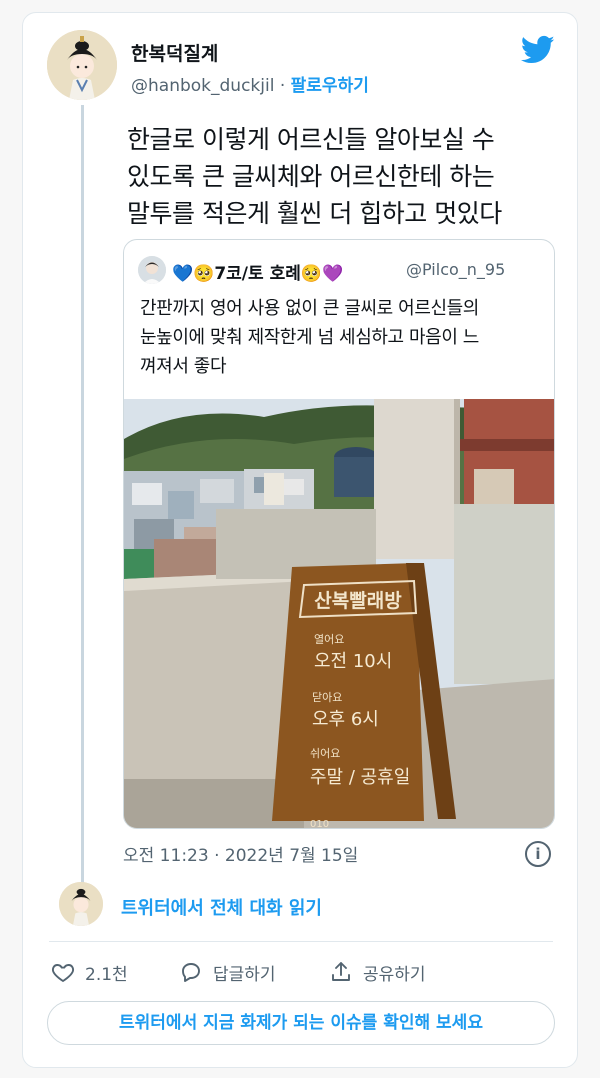 The height and width of the screenshot is (1078, 600). I want to click on sign-row-label: 열어요, so click(329, 639).